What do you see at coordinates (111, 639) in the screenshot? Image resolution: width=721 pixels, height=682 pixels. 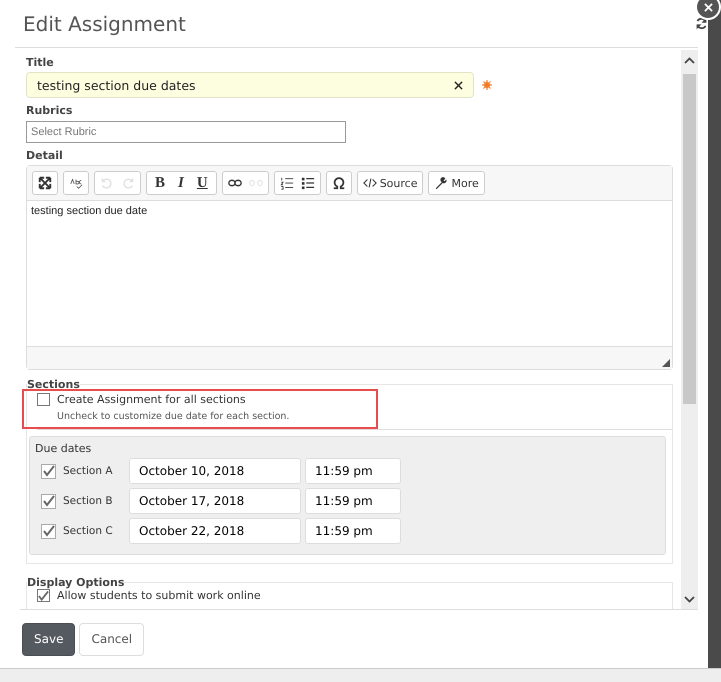 I see `cancel-button: Cancel` at bounding box center [111, 639].